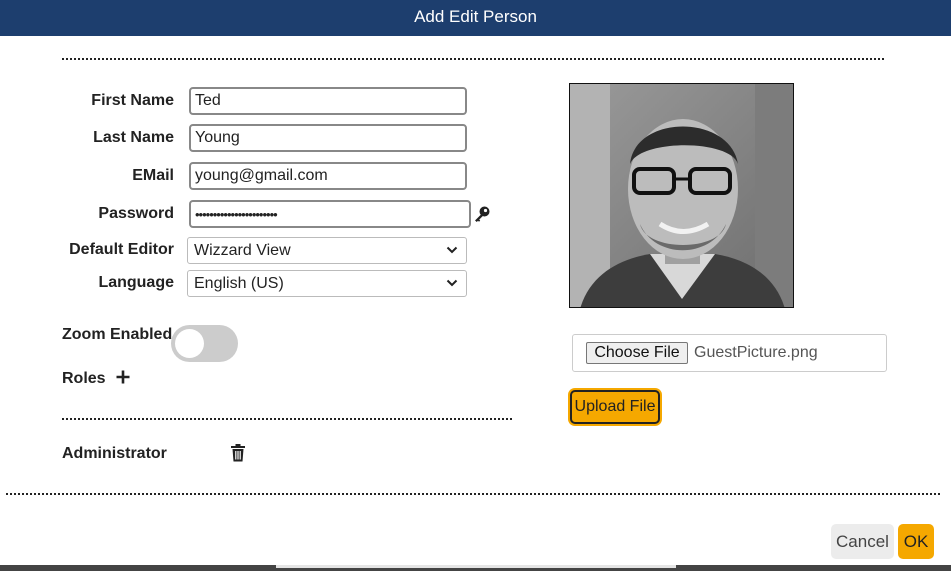  What do you see at coordinates (756, 352) in the screenshot?
I see `chosen-file-name: GuestPicture.png` at bounding box center [756, 352].